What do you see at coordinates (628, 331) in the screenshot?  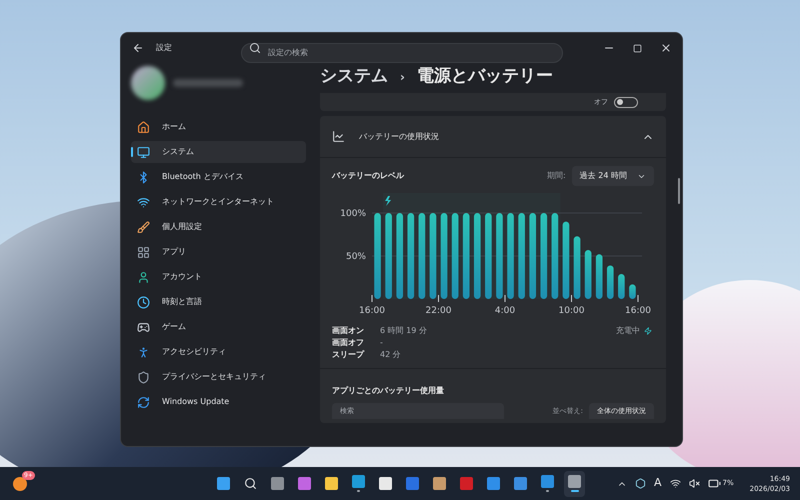 I see `charging-status: 充電中` at bounding box center [628, 331].